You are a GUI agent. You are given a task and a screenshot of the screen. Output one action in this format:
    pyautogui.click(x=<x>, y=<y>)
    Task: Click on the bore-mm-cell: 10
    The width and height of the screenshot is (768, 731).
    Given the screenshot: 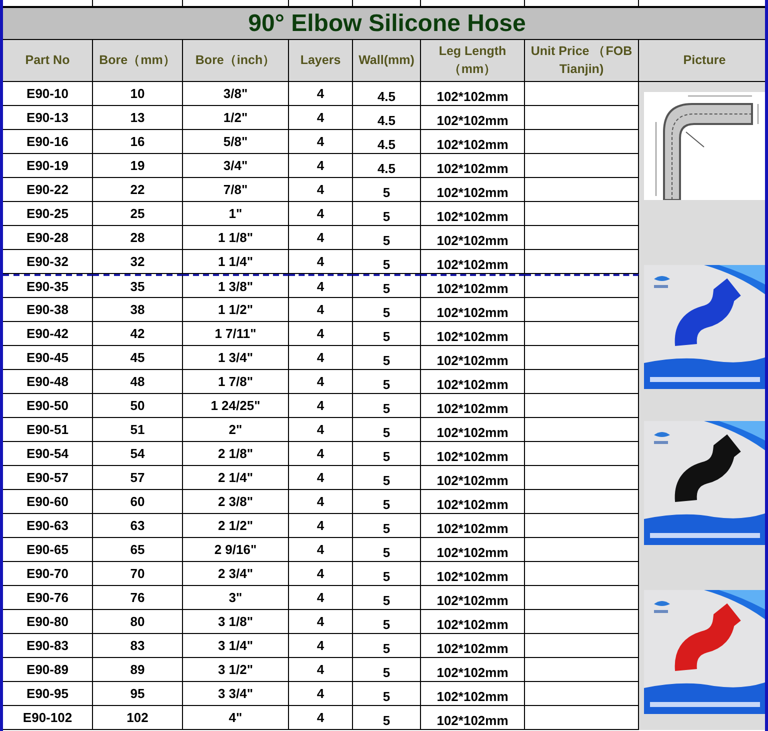 What is the action you would take?
    pyautogui.click(x=138, y=94)
    